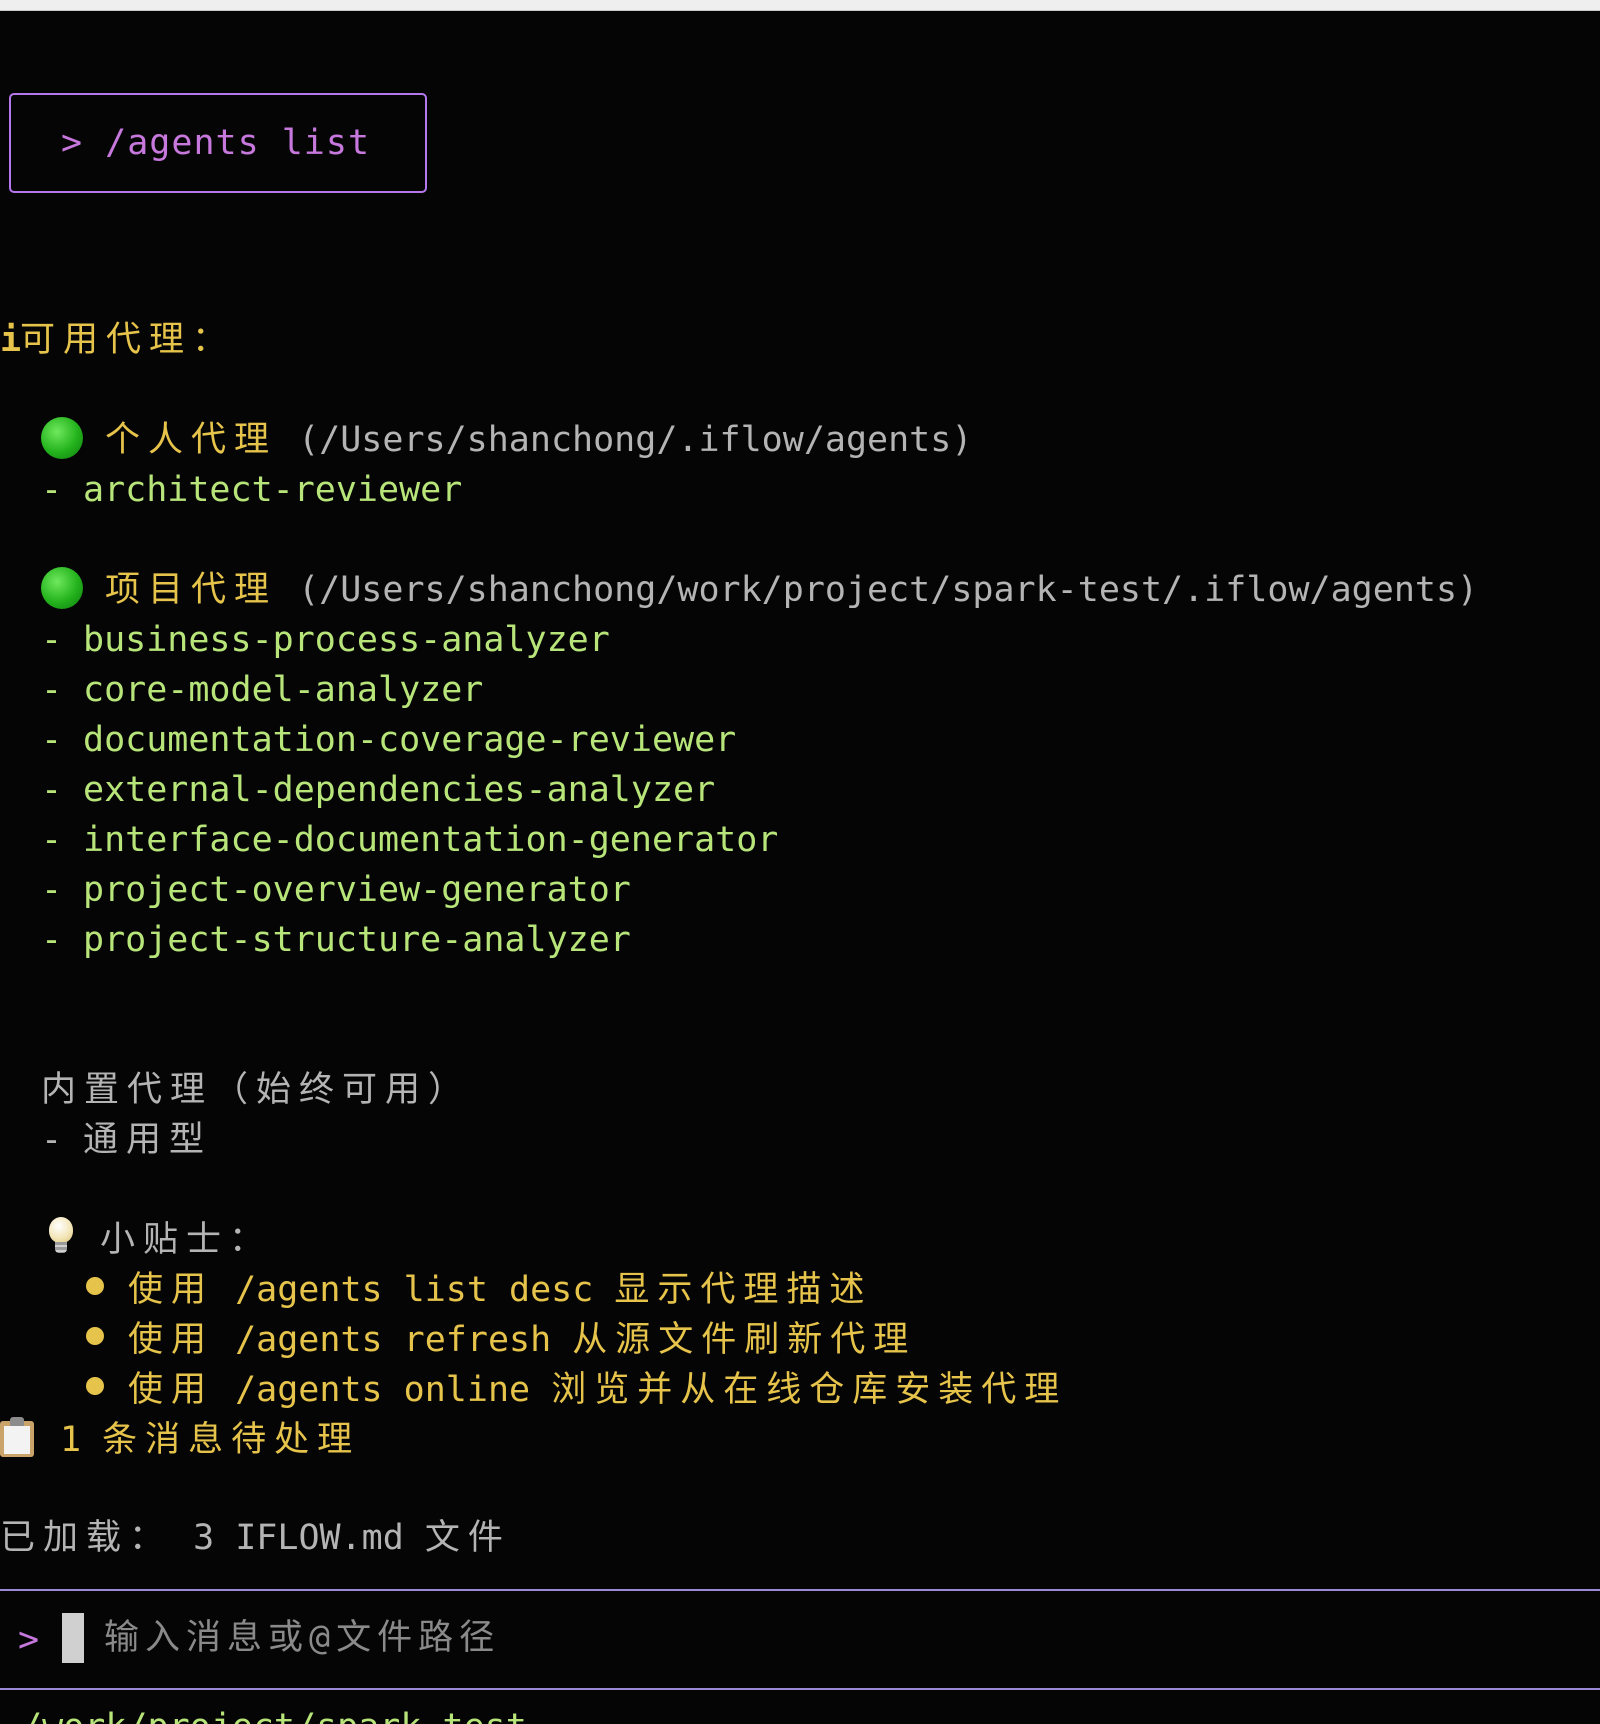 The width and height of the screenshot is (1600, 1724). I want to click on list-item: - project-structure-analyzer, so click(336, 940).